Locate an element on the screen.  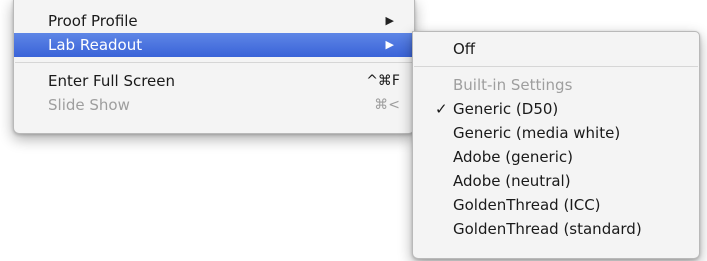
menu-item-label: Enter Full Screen is located at coordinates (112, 81).